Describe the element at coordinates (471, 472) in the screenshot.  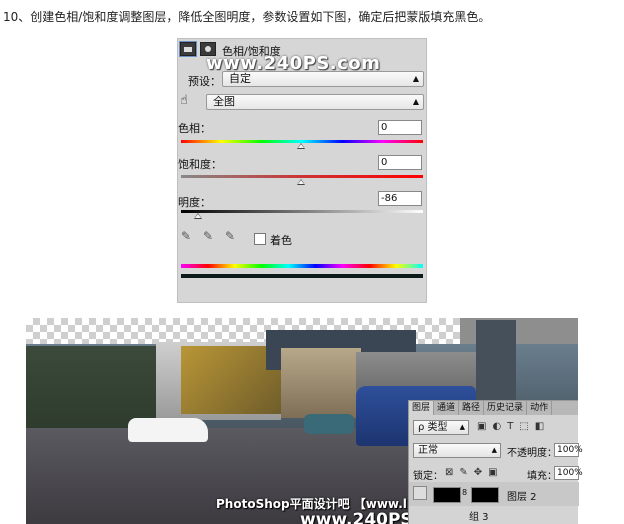
I see `lock-icons: ⊠ ✎ ✥ ▣` at that location.